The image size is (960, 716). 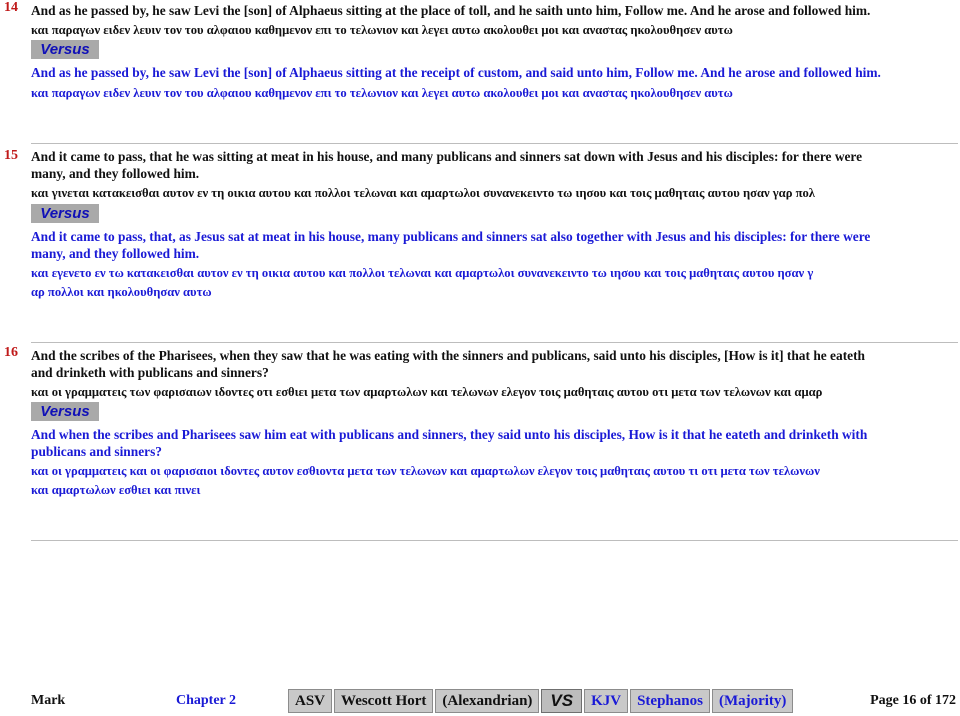 What do you see at coordinates (48, 700) in the screenshot?
I see `book-name: Mark` at bounding box center [48, 700].